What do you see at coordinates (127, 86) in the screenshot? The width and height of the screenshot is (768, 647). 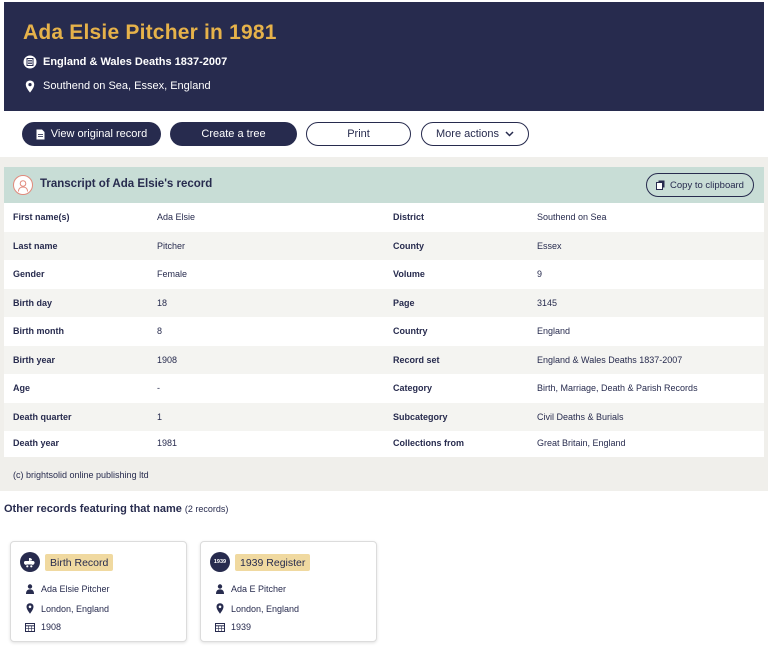 I see `location-text: Southend on Sea, Essex, England` at bounding box center [127, 86].